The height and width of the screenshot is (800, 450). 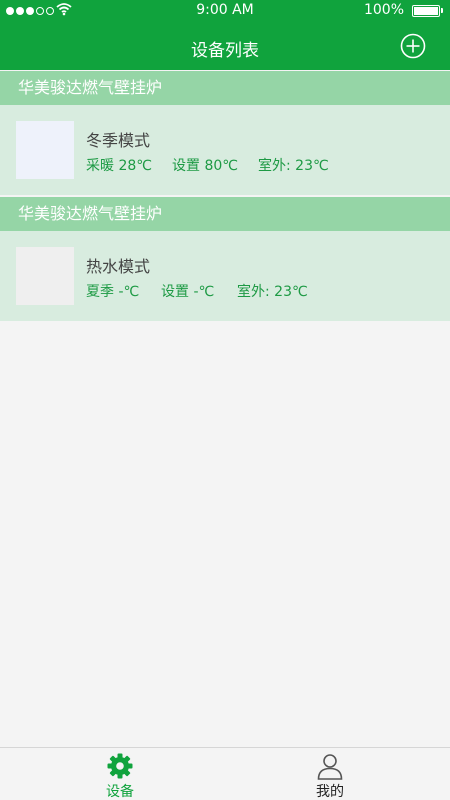 What do you see at coordinates (118, 266) in the screenshot?
I see `device-mode-label: 热水模式` at bounding box center [118, 266].